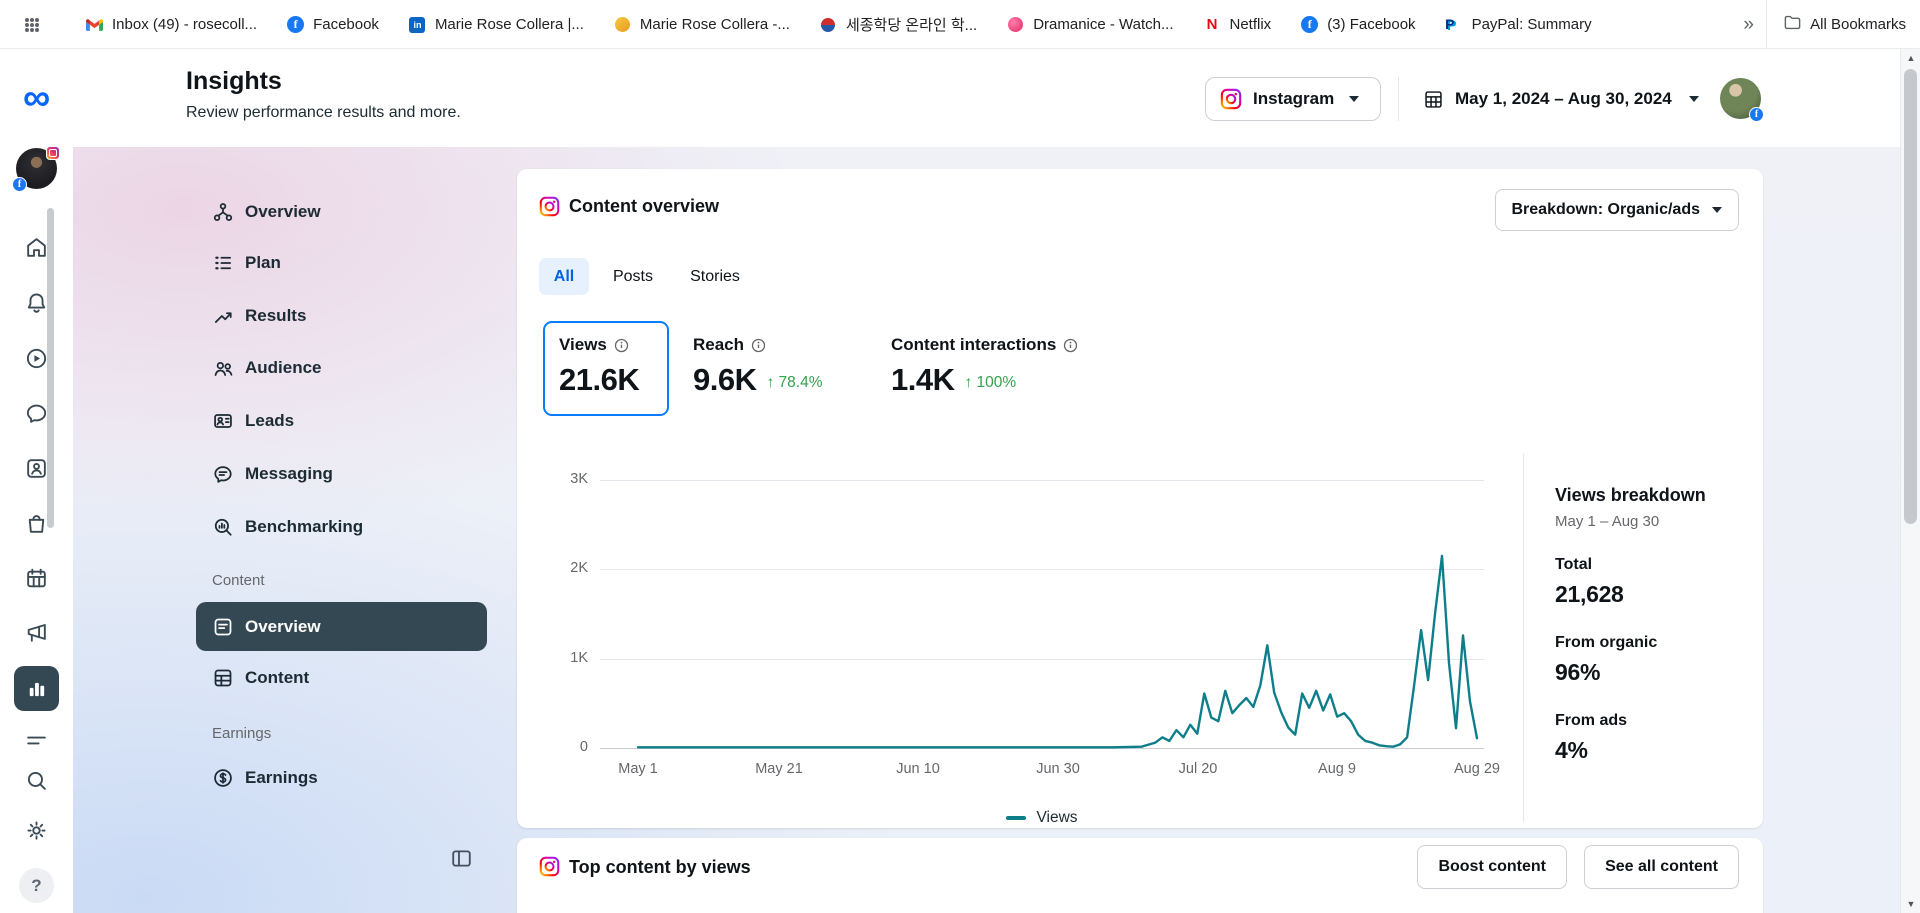 This screenshot has width=1920, height=913. Describe the element at coordinates (341, 778) in the screenshot. I see `sidebar-item-earnings: Earnings` at that location.